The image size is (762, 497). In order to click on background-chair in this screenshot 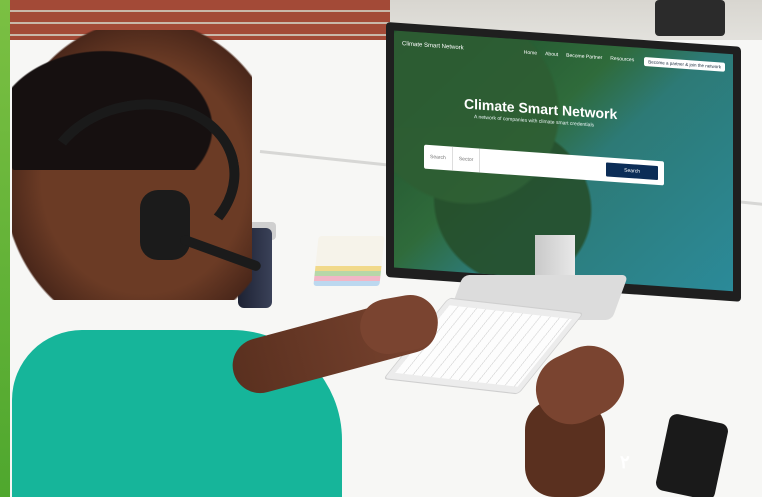, I will do `click(690, 18)`.